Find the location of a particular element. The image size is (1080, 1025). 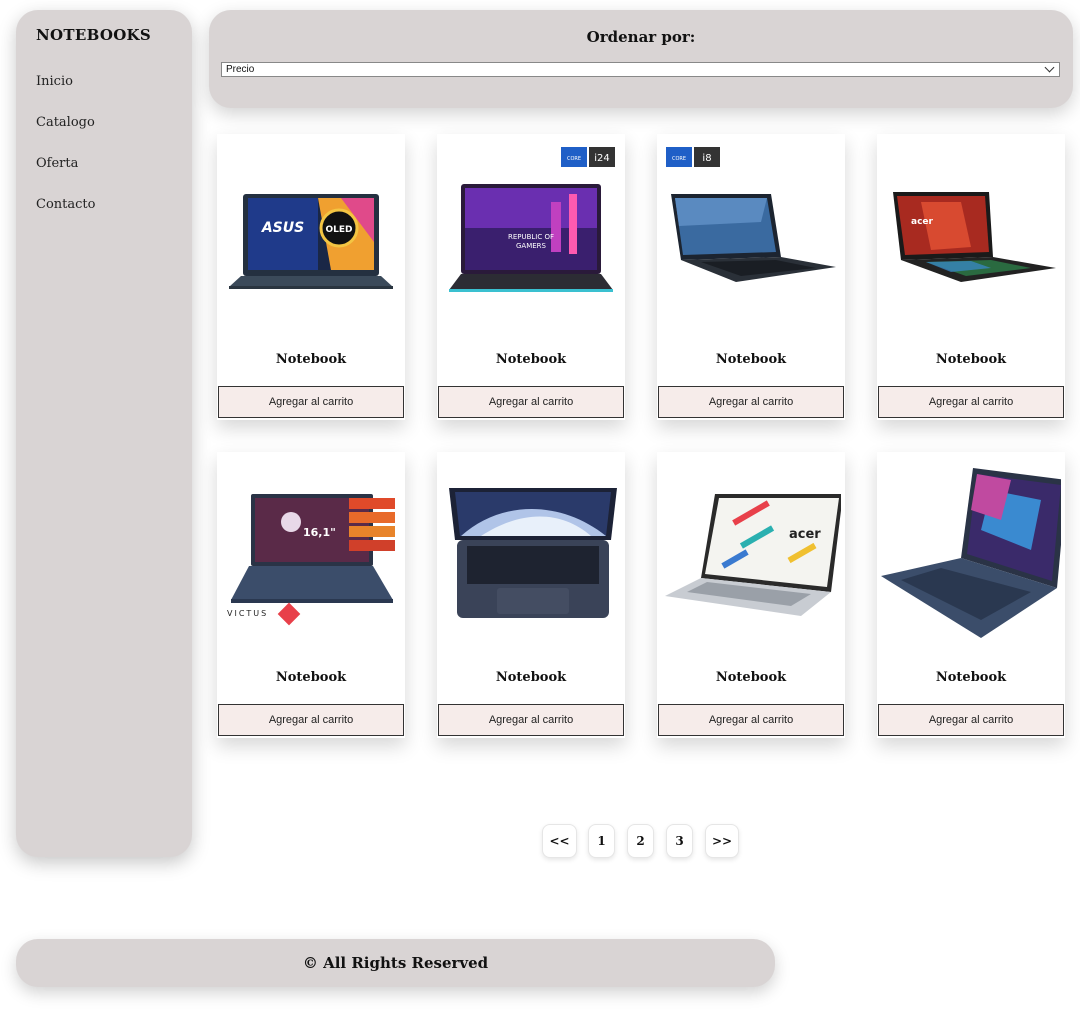

product-card: 16,1" VICTUS Notebook Agregar al carrito is located at coordinates (311, 595).